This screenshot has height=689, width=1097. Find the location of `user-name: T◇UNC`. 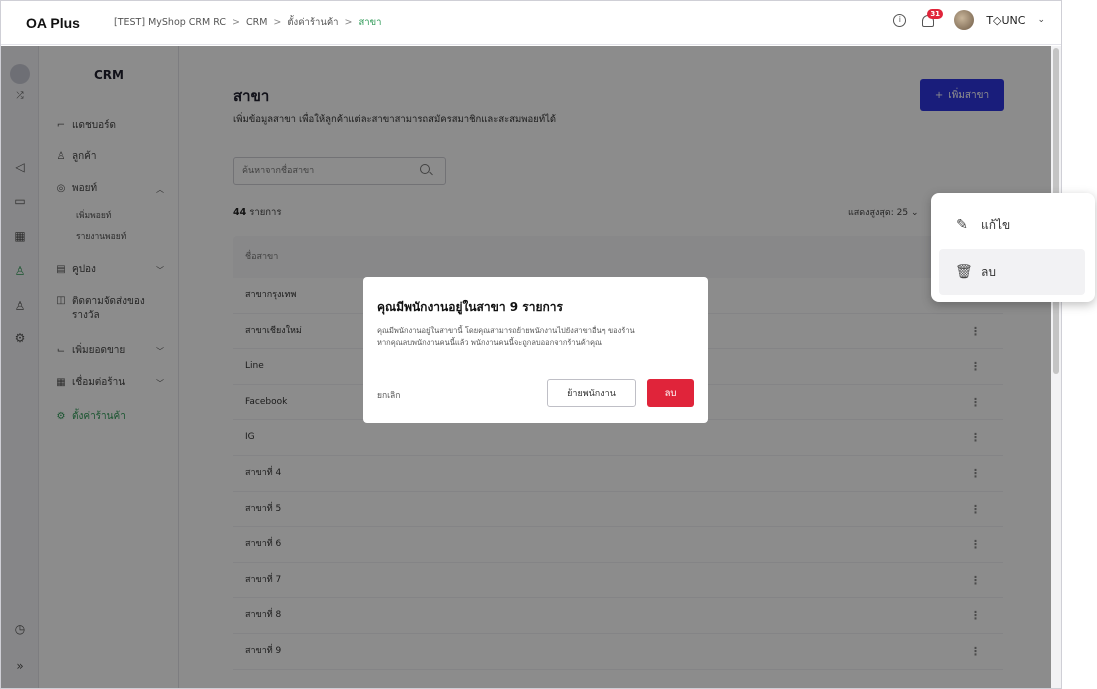

user-name: T◇UNC is located at coordinates (1006, 20).